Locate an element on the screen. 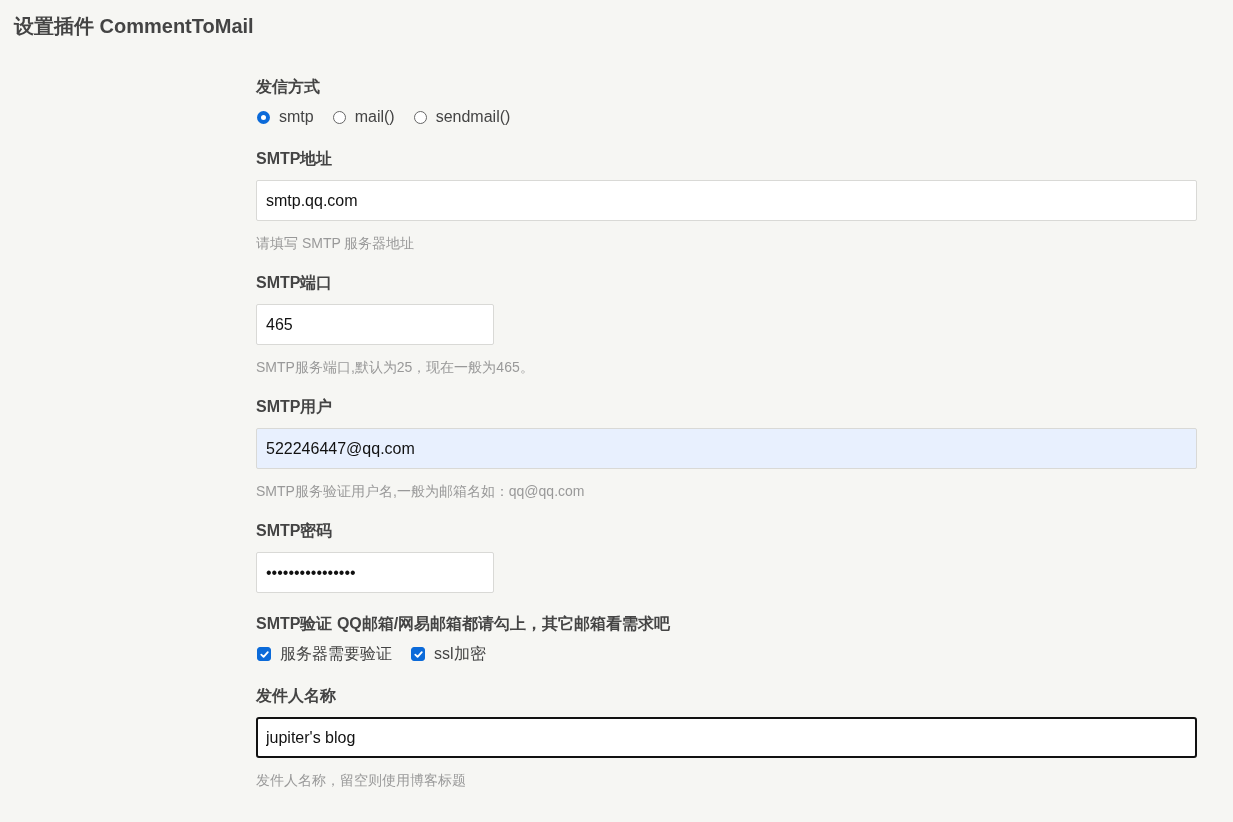 The width and height of the screenshot is (1233, 822). field-label: SMTP端口 is located at coordinates (295, 283).